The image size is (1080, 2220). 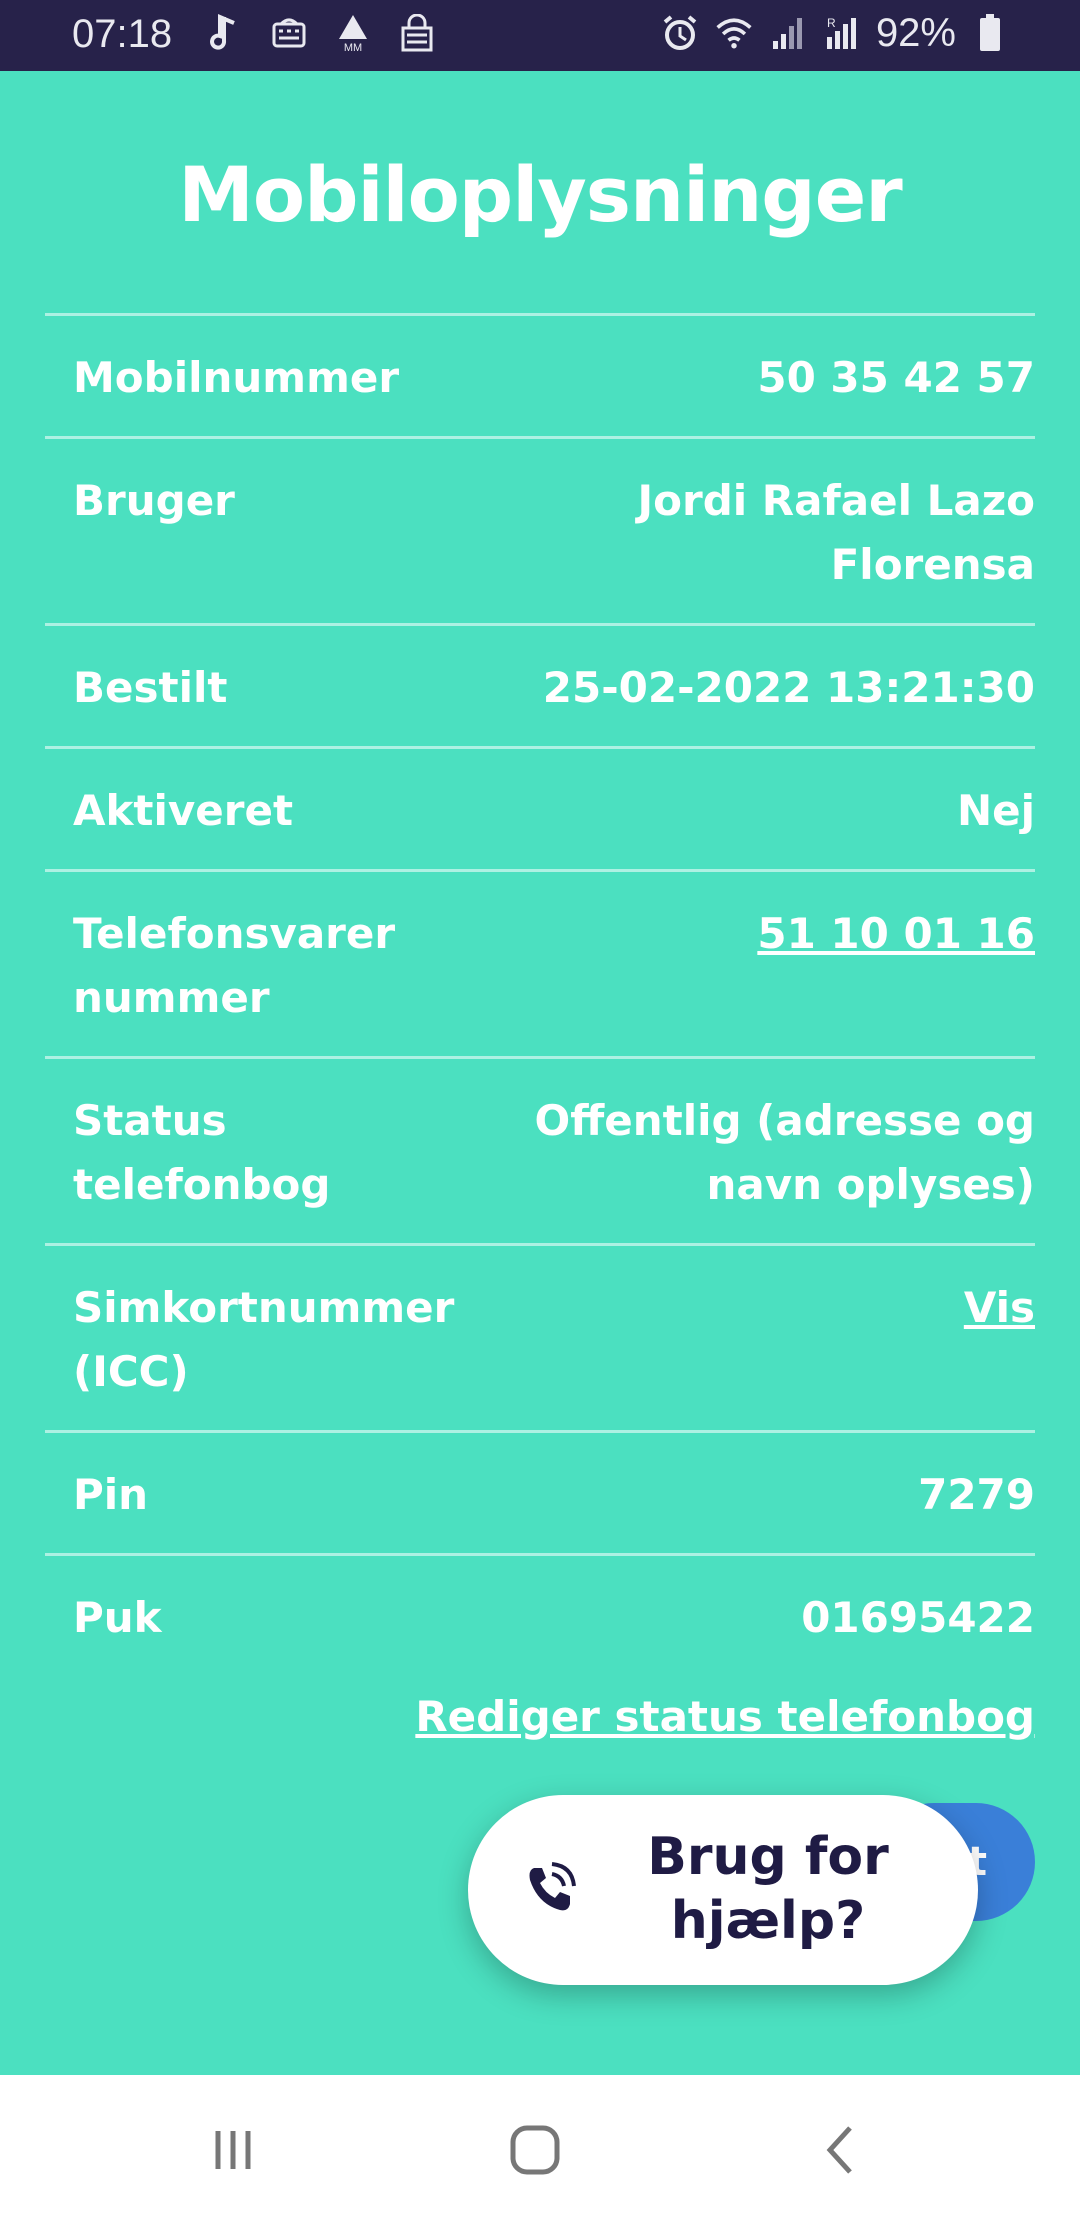 I want to click on status-right-icons: R 92%, so click(x=835, y=33).